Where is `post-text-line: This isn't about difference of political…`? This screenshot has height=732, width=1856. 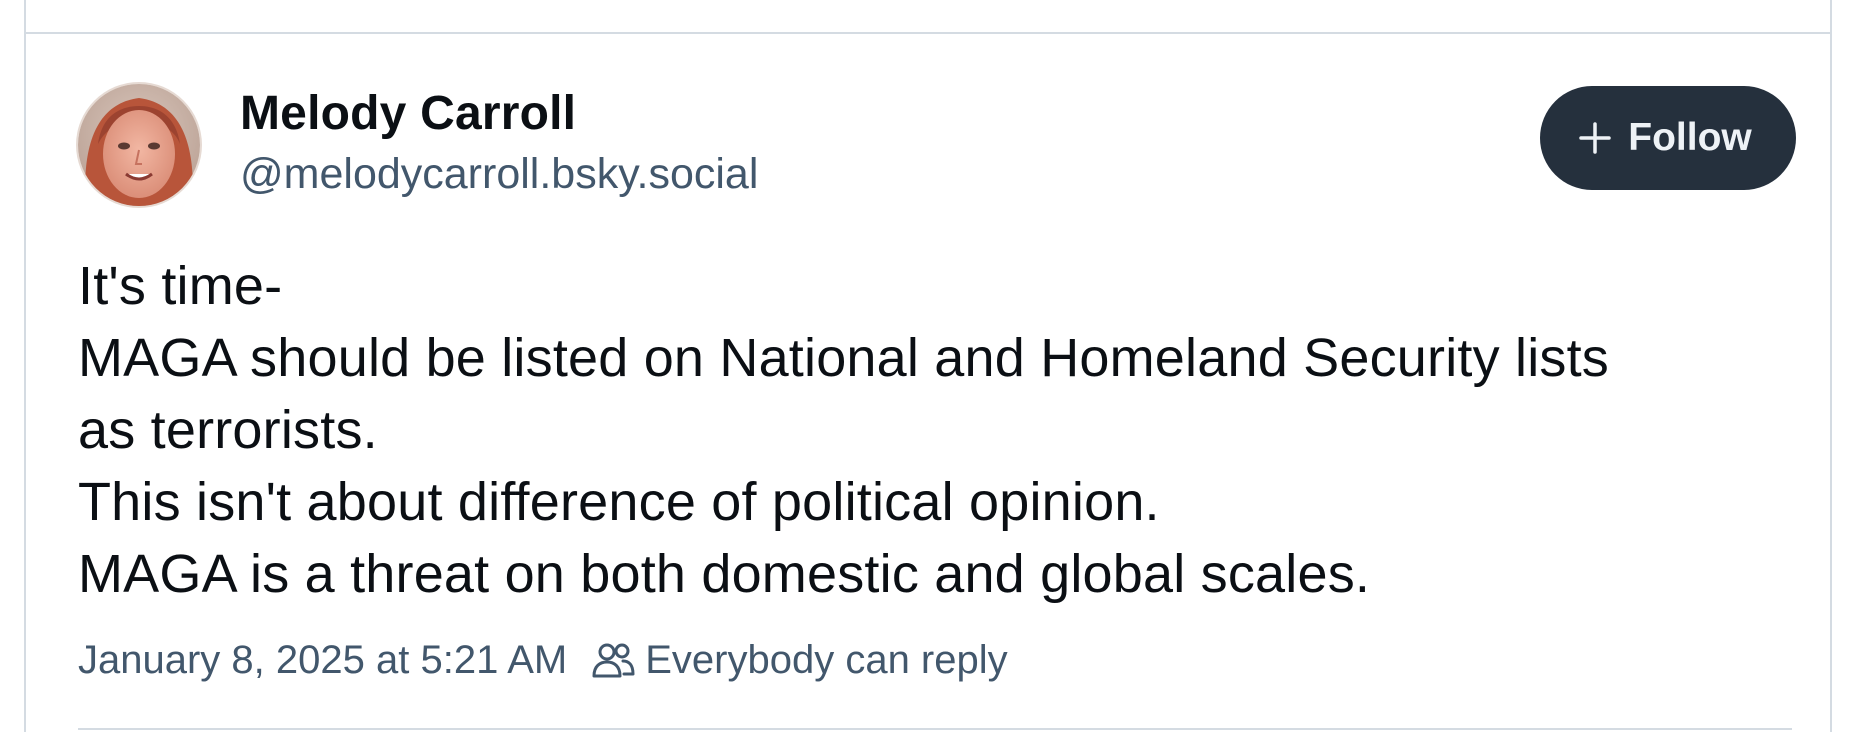
post-text-line: This isn't about difference of political… is located at coordinates (619, 502).